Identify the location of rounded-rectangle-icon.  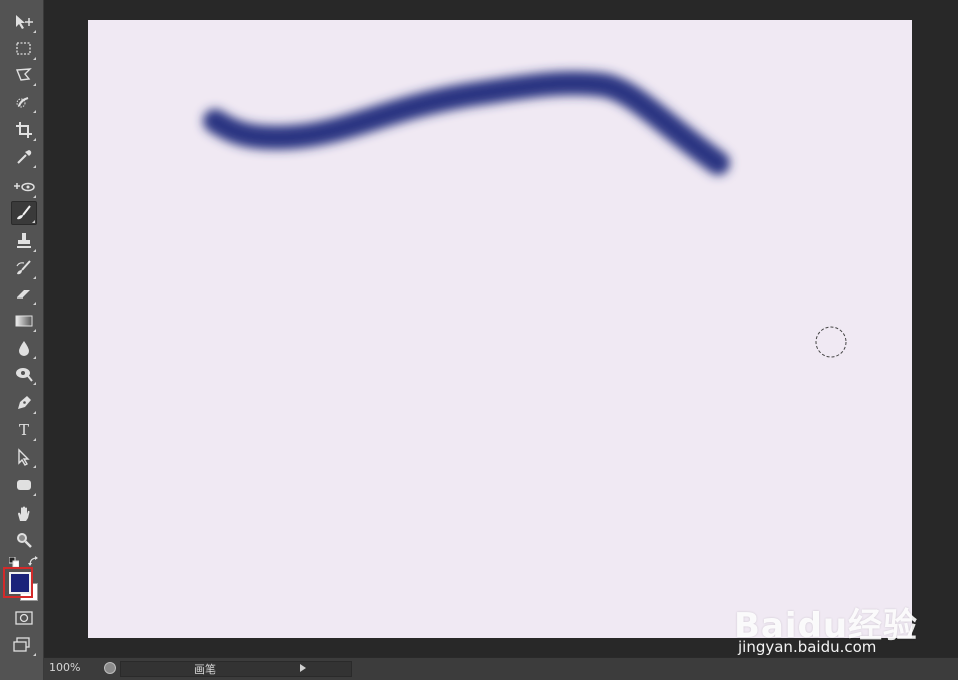
(24, 485).